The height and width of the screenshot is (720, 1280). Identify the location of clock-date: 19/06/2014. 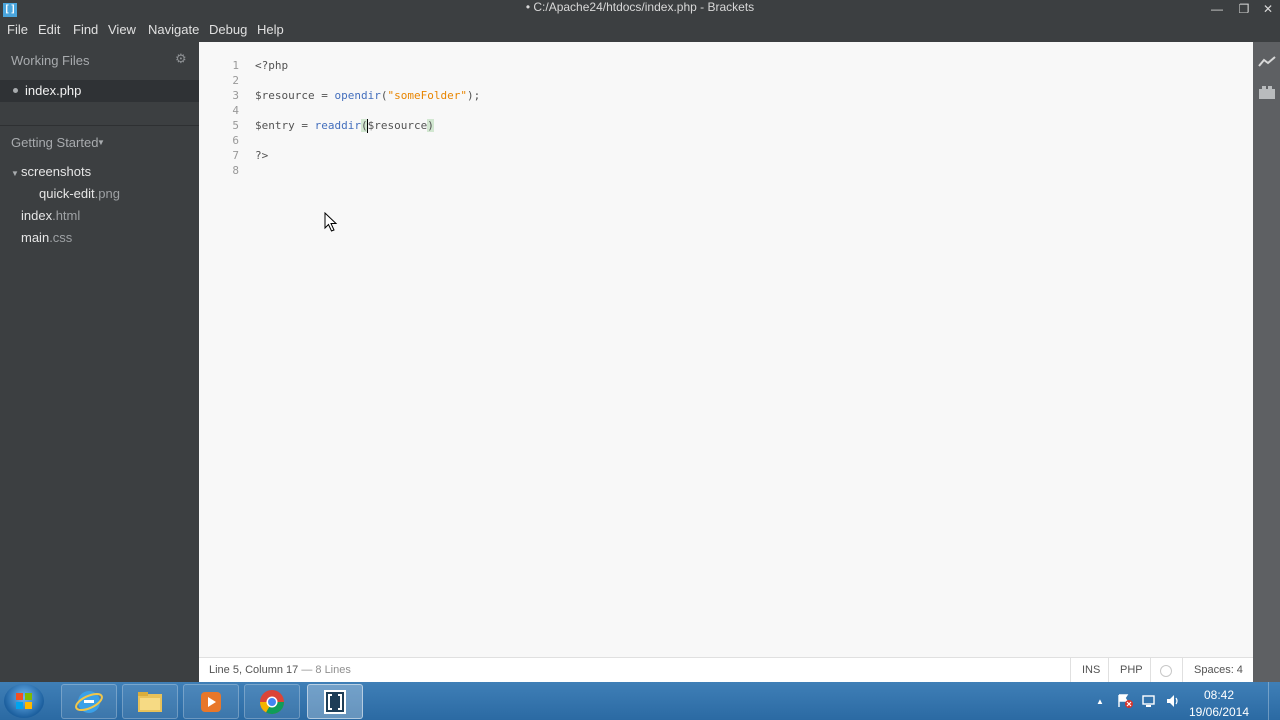
(1219, 712).